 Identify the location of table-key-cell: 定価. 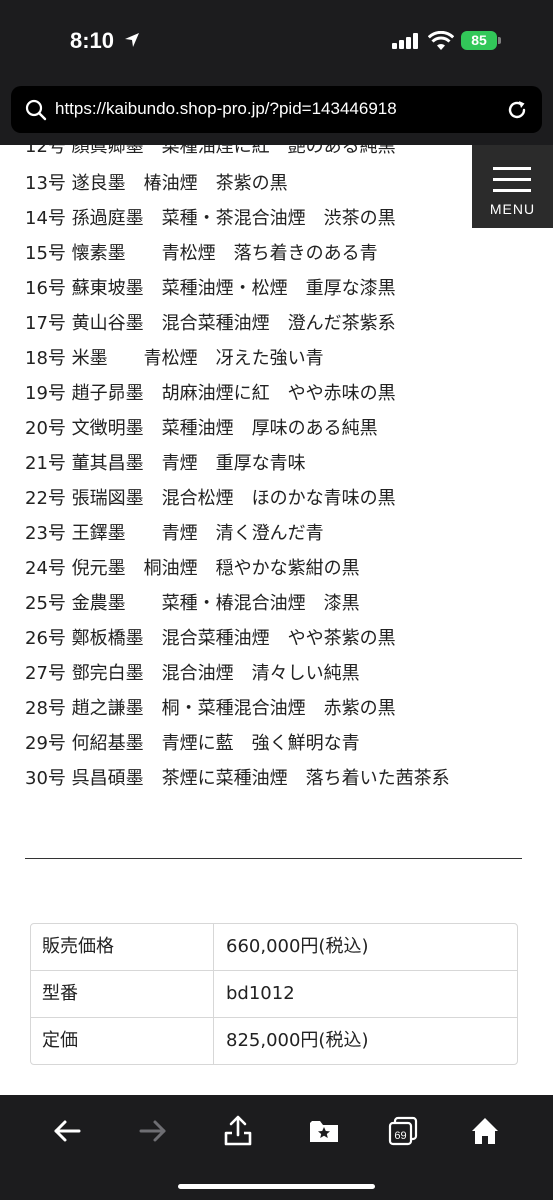
(122, 1041).